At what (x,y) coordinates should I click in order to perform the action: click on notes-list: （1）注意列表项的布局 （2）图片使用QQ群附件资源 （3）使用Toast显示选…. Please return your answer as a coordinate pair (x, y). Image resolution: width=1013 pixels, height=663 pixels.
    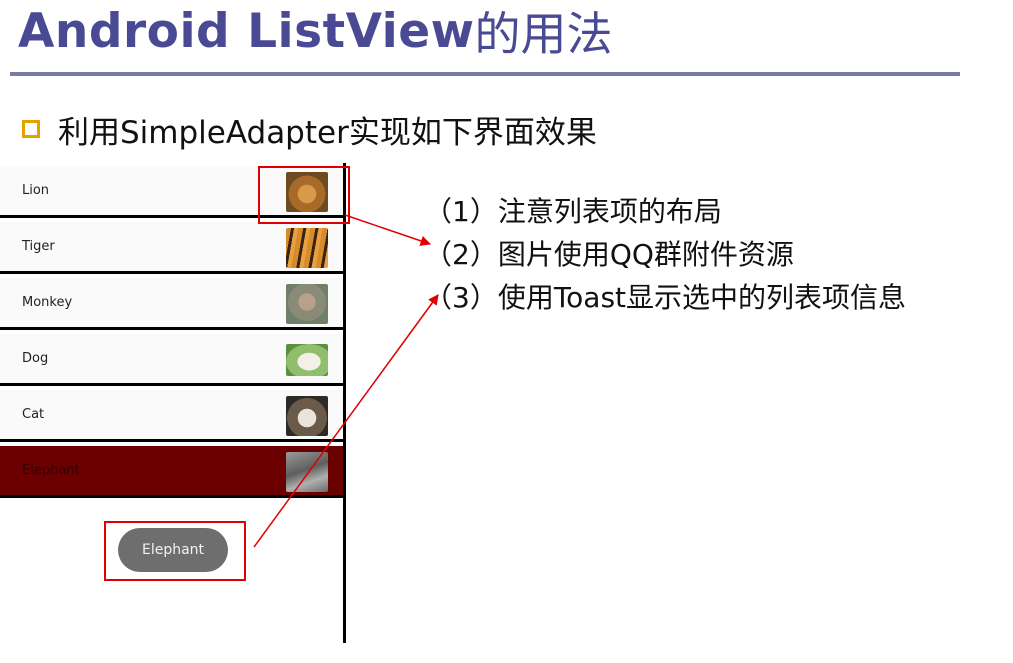
    Looking at the image, I should click on (665, 254).